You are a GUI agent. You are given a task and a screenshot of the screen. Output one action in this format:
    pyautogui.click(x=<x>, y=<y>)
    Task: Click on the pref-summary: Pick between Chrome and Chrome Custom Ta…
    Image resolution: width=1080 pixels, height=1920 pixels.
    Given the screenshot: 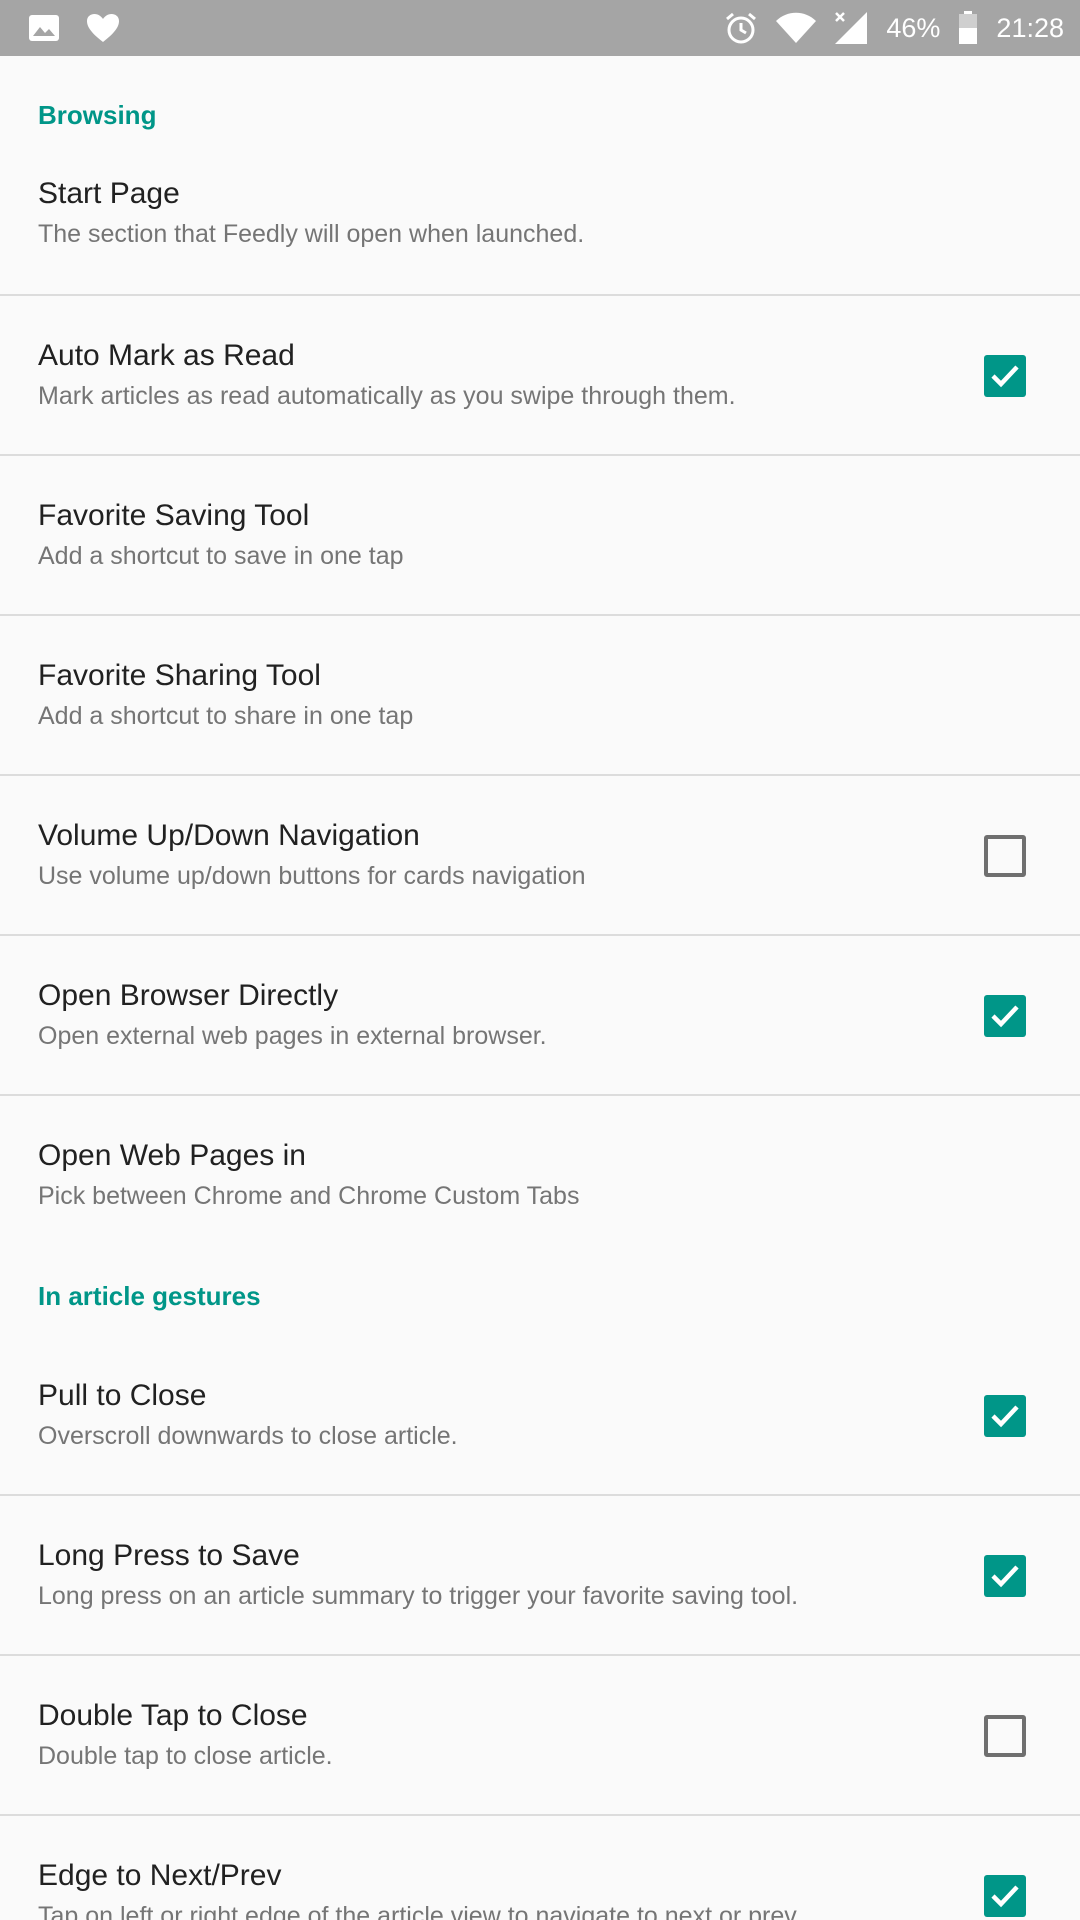 What is the action you would take?
    pyautogui.click(x=309, y=1196)
    